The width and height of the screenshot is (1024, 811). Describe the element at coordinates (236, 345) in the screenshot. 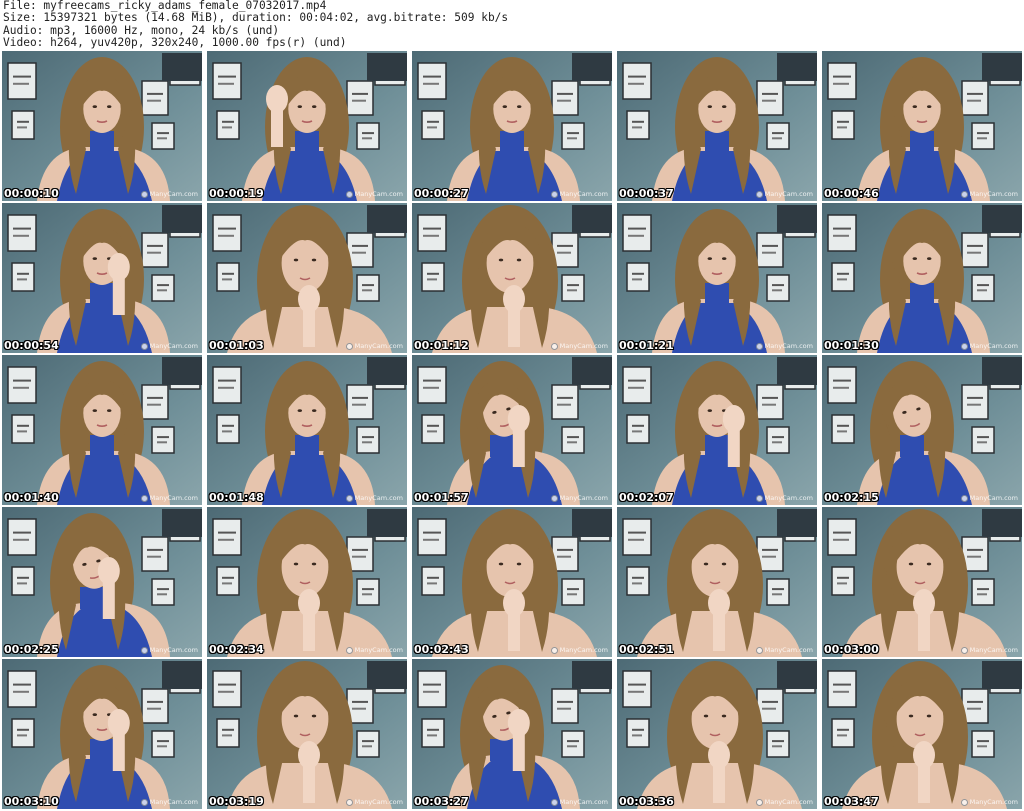

I see `frame-timestamp: 00:01:03` at that location.